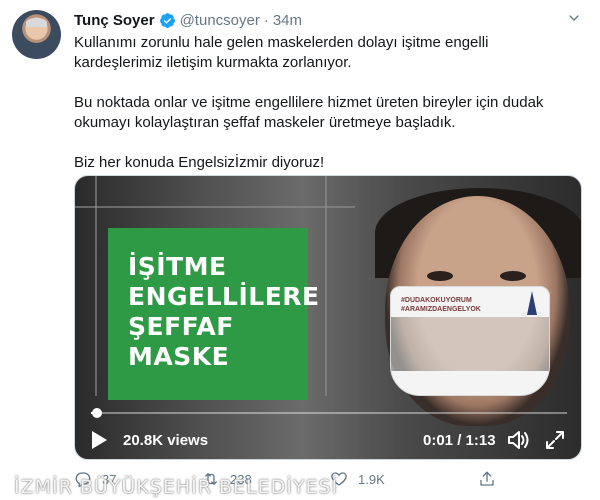  Describe the element at coordinates (287, 20) in the screenshot. I see `tweet-time: 34m` at that location.